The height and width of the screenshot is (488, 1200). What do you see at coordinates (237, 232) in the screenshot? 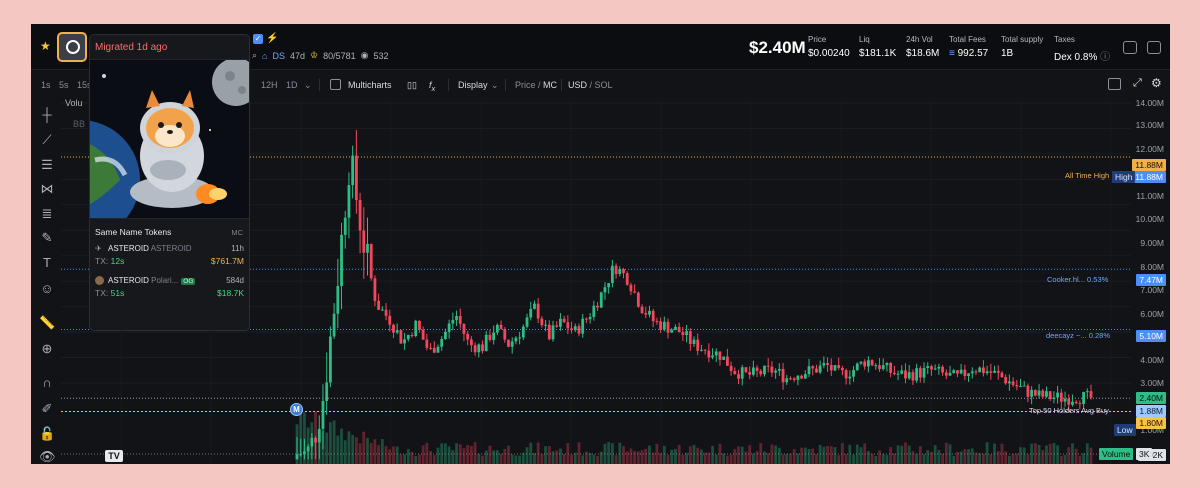
I see `mc-column-header: MC` at bounding box center [237, 232].